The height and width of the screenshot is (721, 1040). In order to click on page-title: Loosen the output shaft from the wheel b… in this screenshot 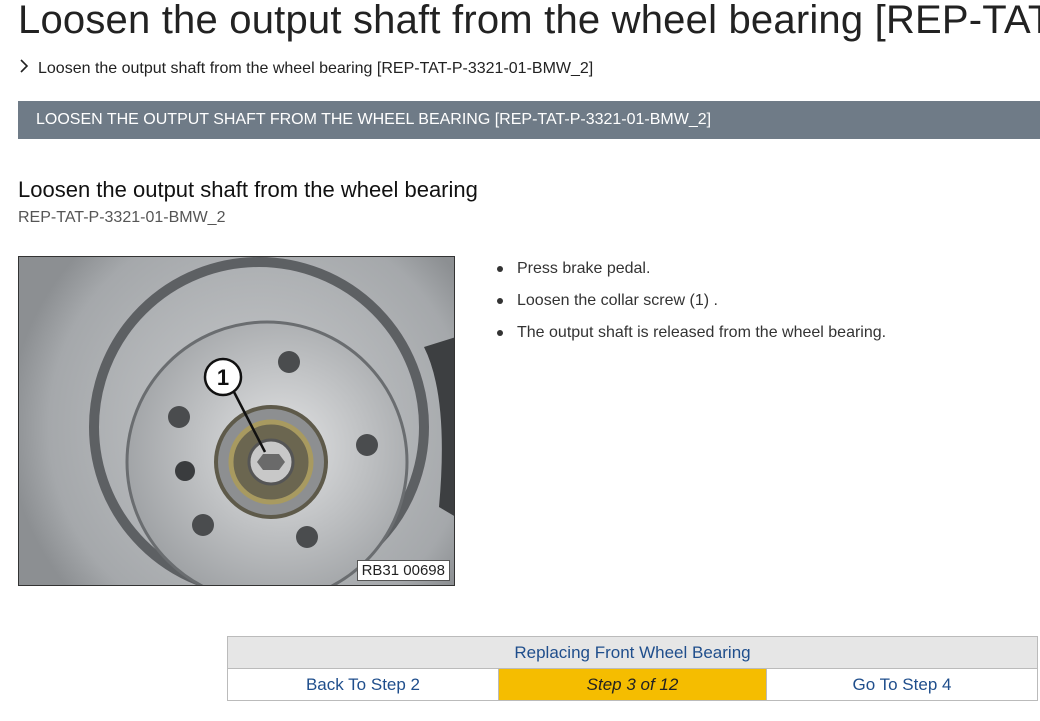, I will do `click(529, 21)`.